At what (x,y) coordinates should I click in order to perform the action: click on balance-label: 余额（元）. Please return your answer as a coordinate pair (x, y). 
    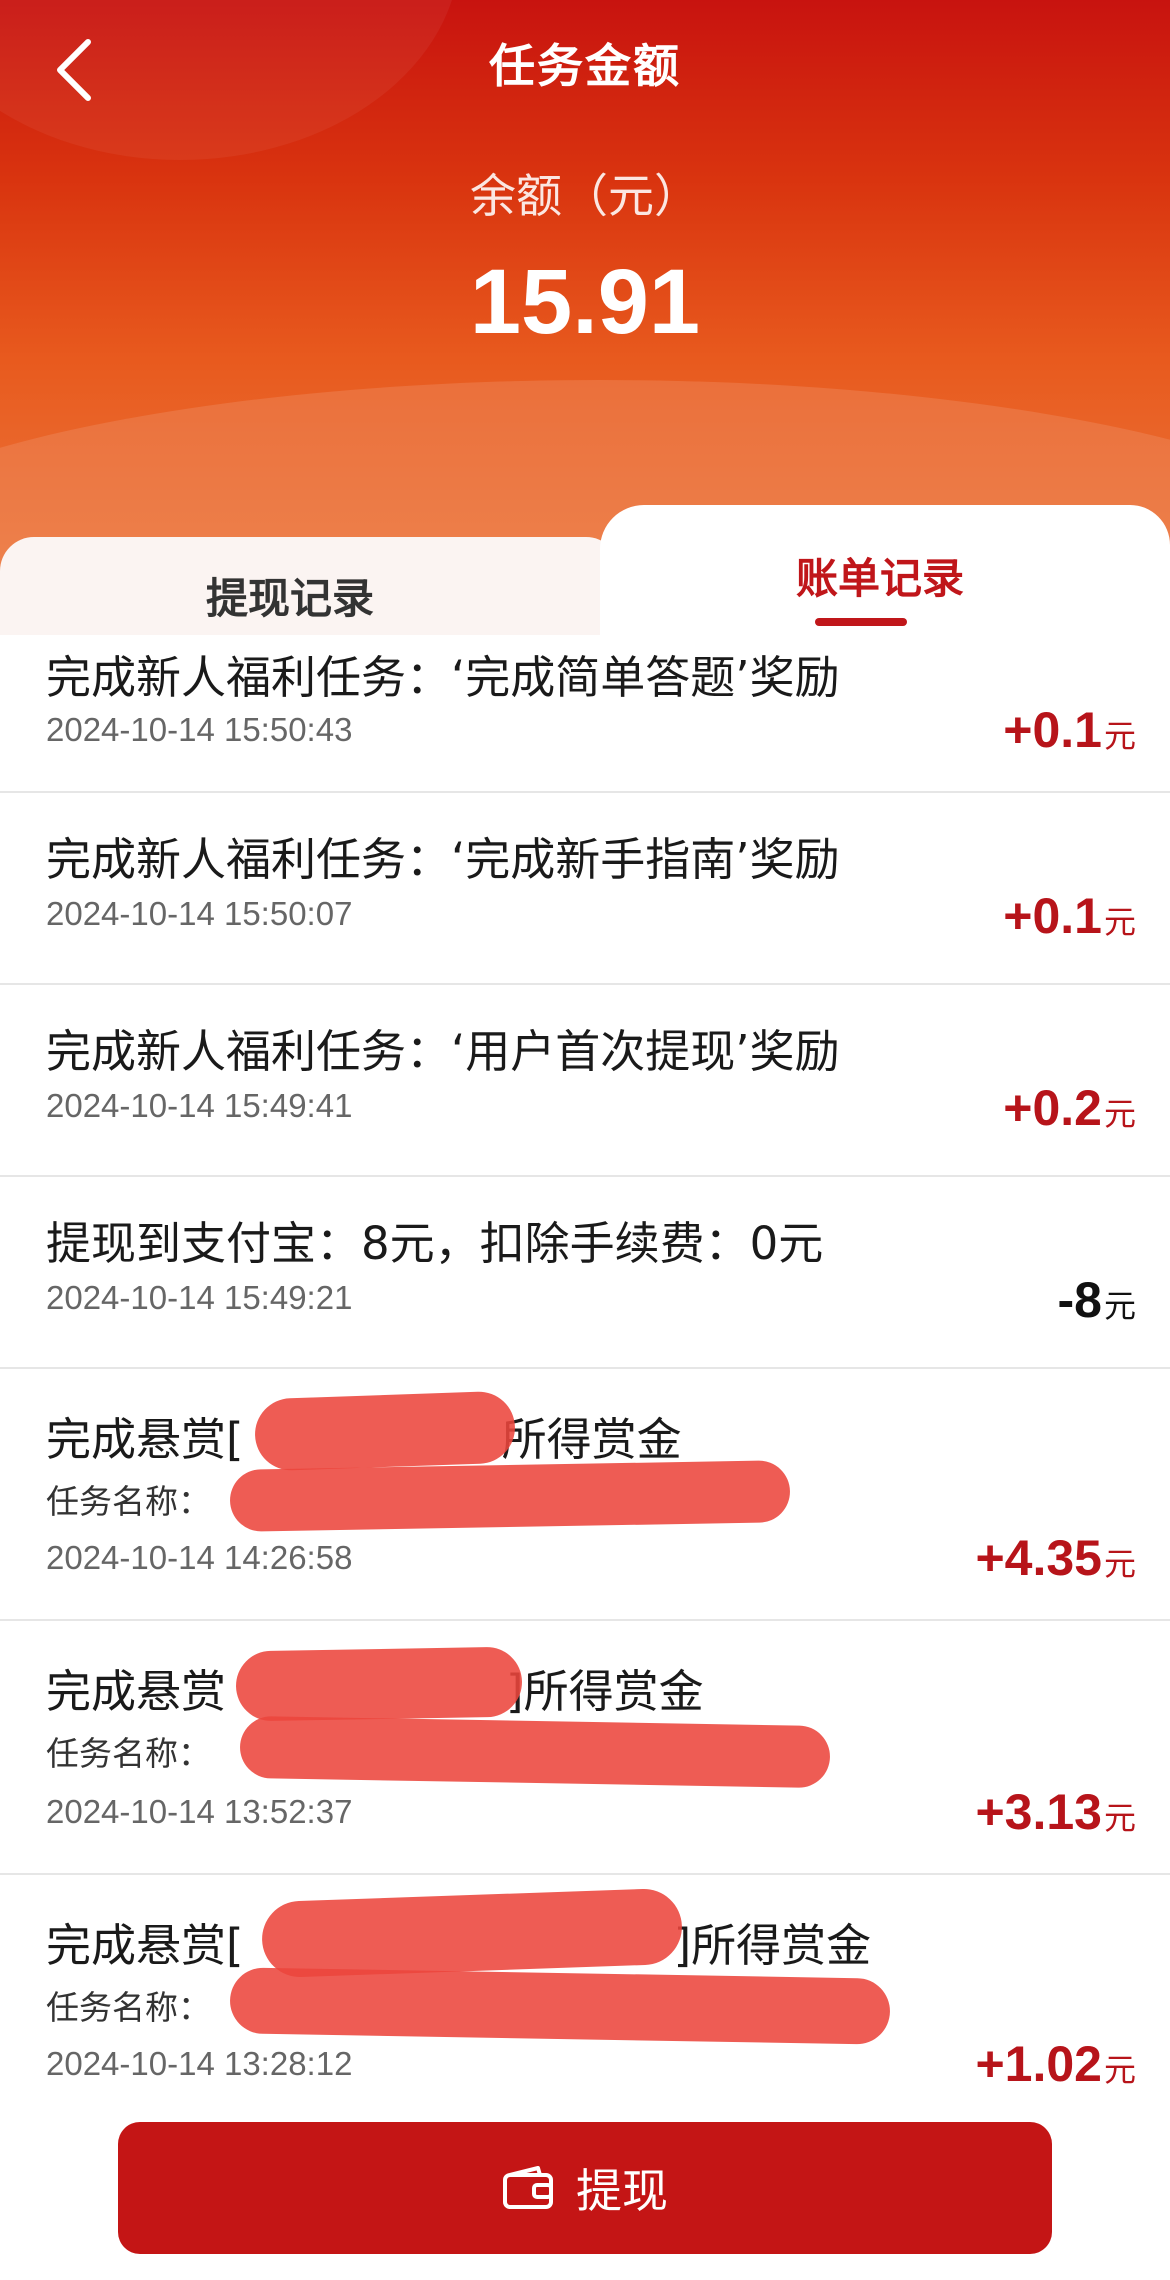
    Looking at the image, I should click on (585, 196).